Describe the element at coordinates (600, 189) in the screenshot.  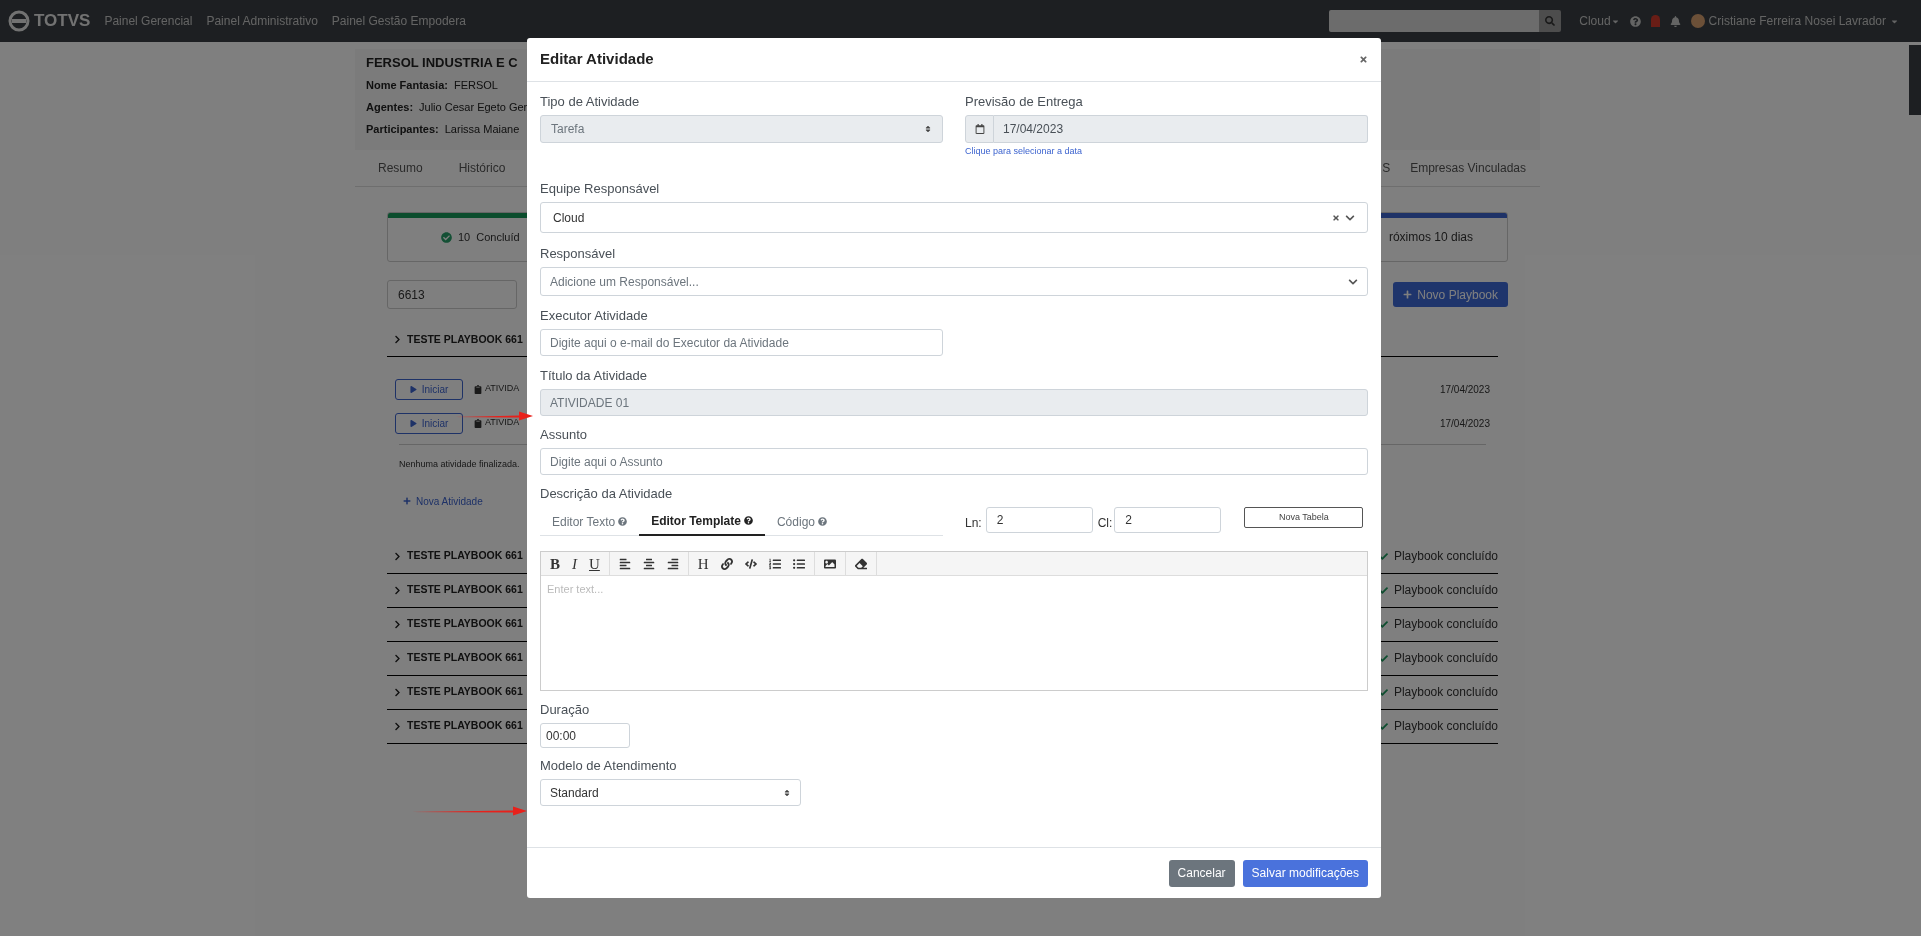
I see `field-label: Equipe Responsável` at that location.